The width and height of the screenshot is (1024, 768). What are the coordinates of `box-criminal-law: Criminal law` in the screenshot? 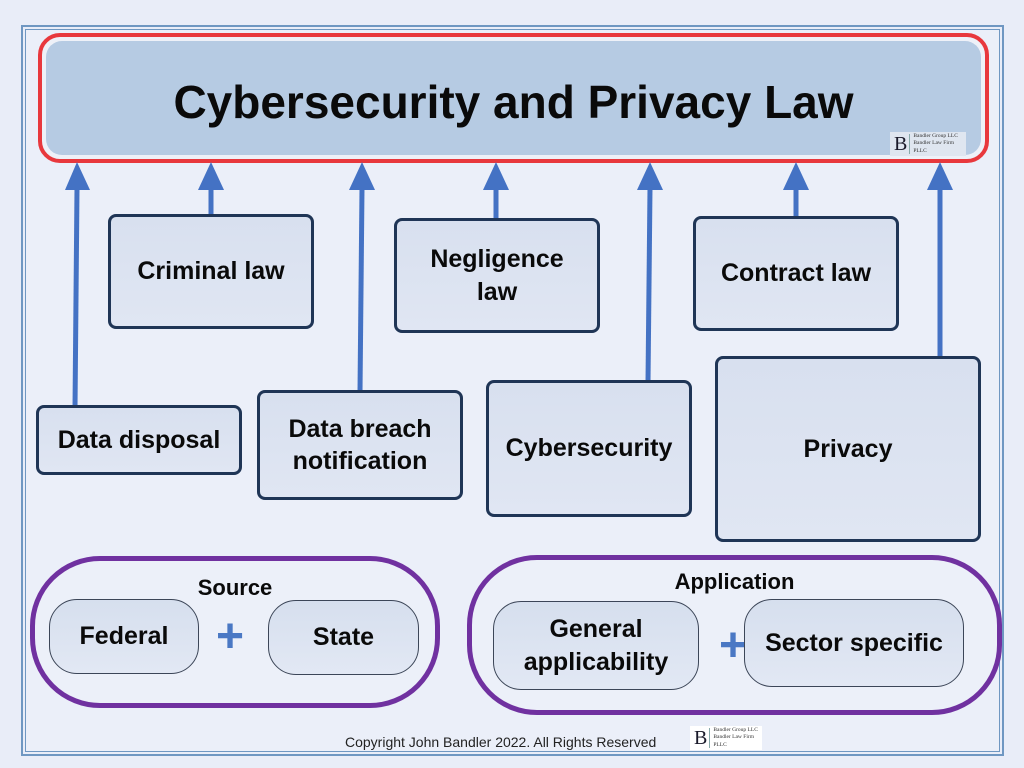 It's located at (211, 271).